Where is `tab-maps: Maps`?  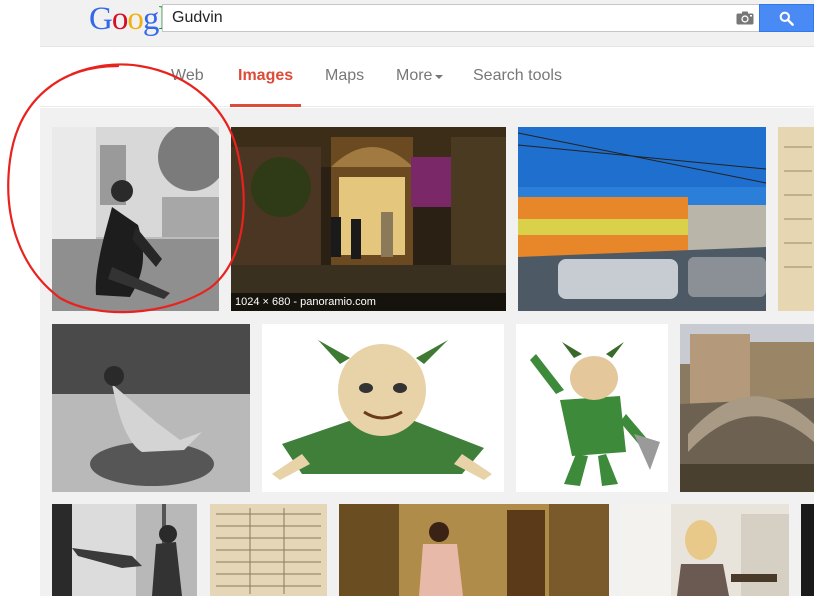 tab-maps: Maps is located at coordinates (344, 87).